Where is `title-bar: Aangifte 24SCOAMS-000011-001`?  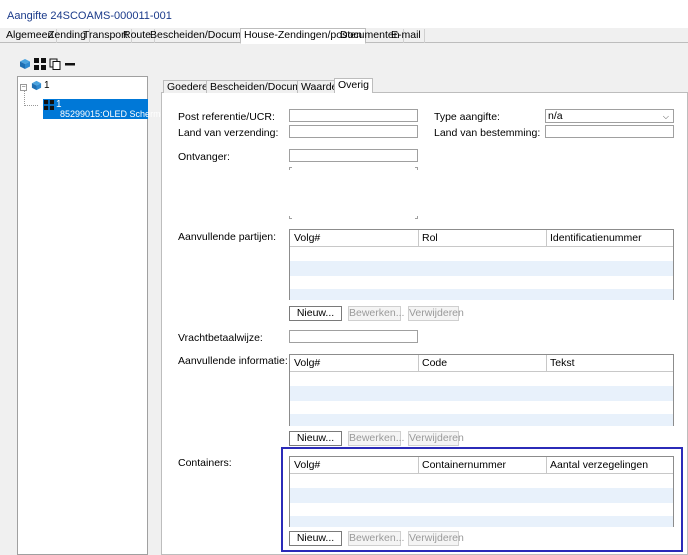 title-bar: Aangifte 24SCOAMS-000011-001 is located at coordinates (344, 14).